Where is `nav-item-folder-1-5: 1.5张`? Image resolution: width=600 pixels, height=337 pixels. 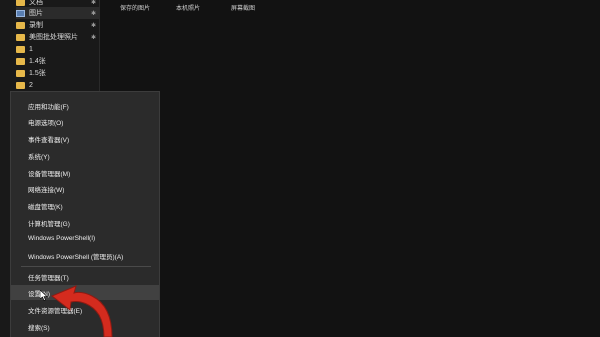
nav-item-folder-1-5: 1.5张 is located at coordinates (58, 73).